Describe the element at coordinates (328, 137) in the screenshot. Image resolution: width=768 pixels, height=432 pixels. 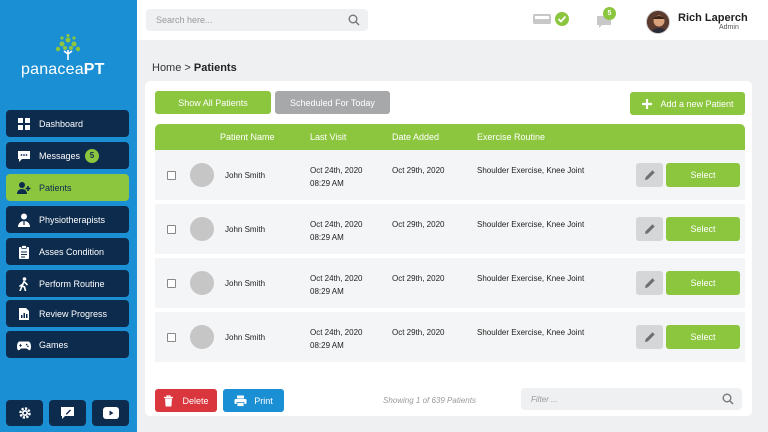
I see `column-header-last-visit: Last Visit` at that location.